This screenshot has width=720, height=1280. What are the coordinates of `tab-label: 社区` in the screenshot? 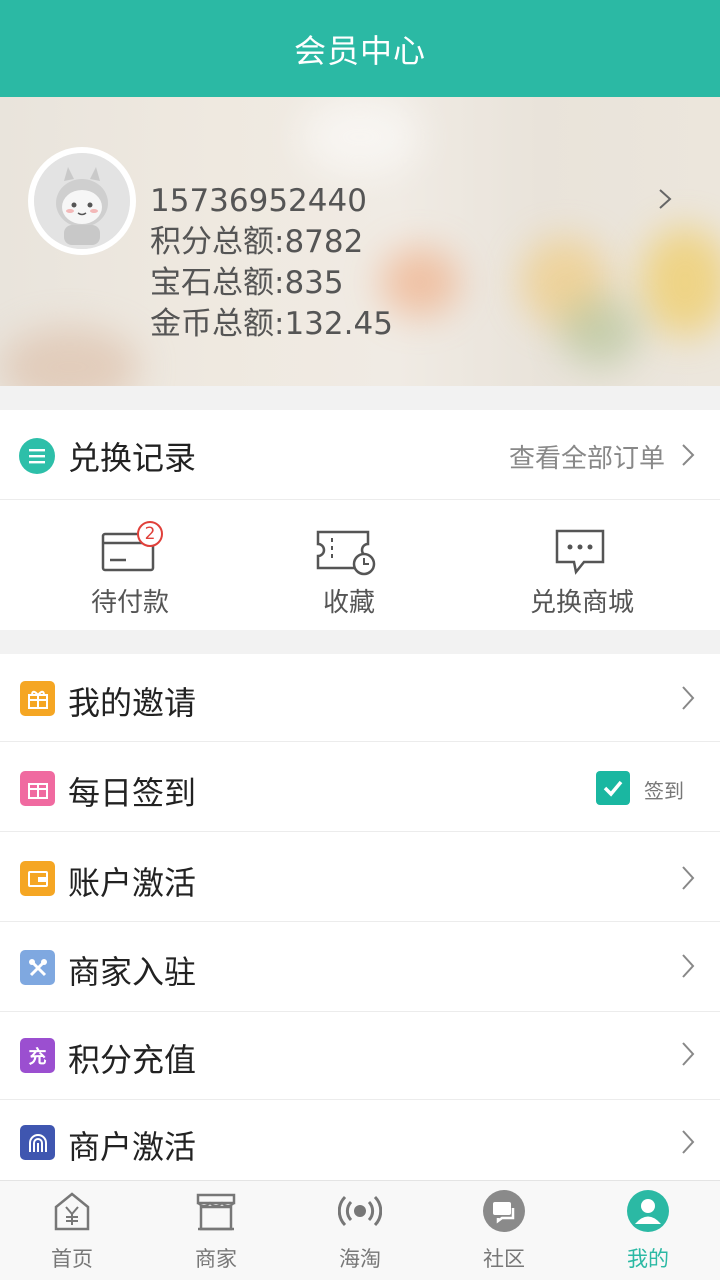 It's located at (504, 1259).